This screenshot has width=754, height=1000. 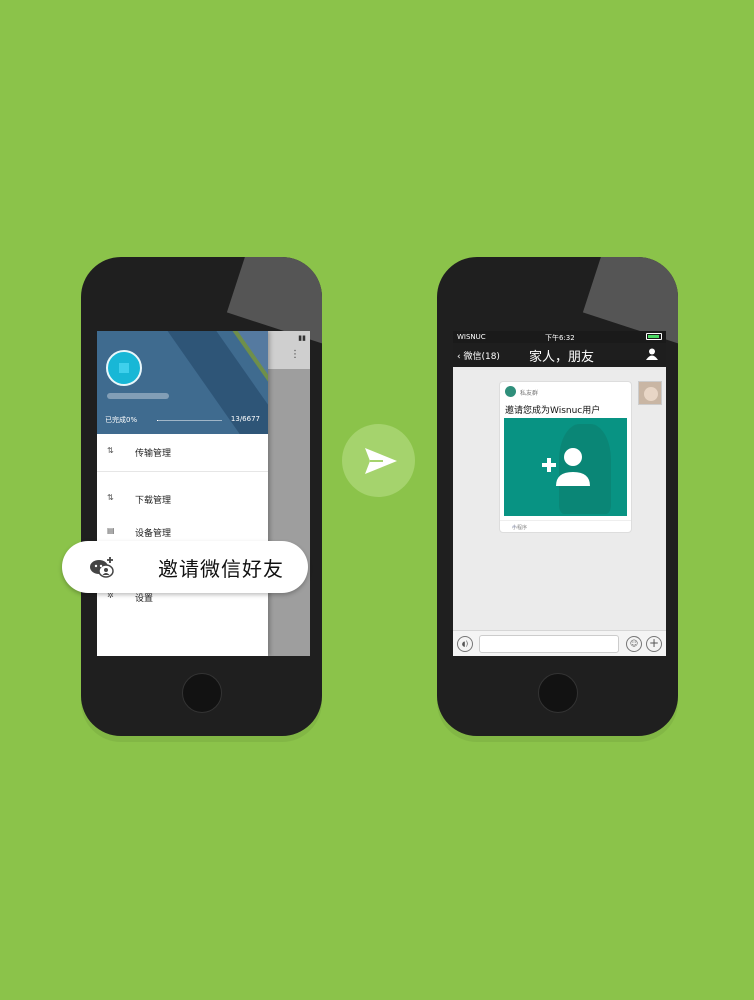 I want to click on card-image, so click(x=565, y=467).